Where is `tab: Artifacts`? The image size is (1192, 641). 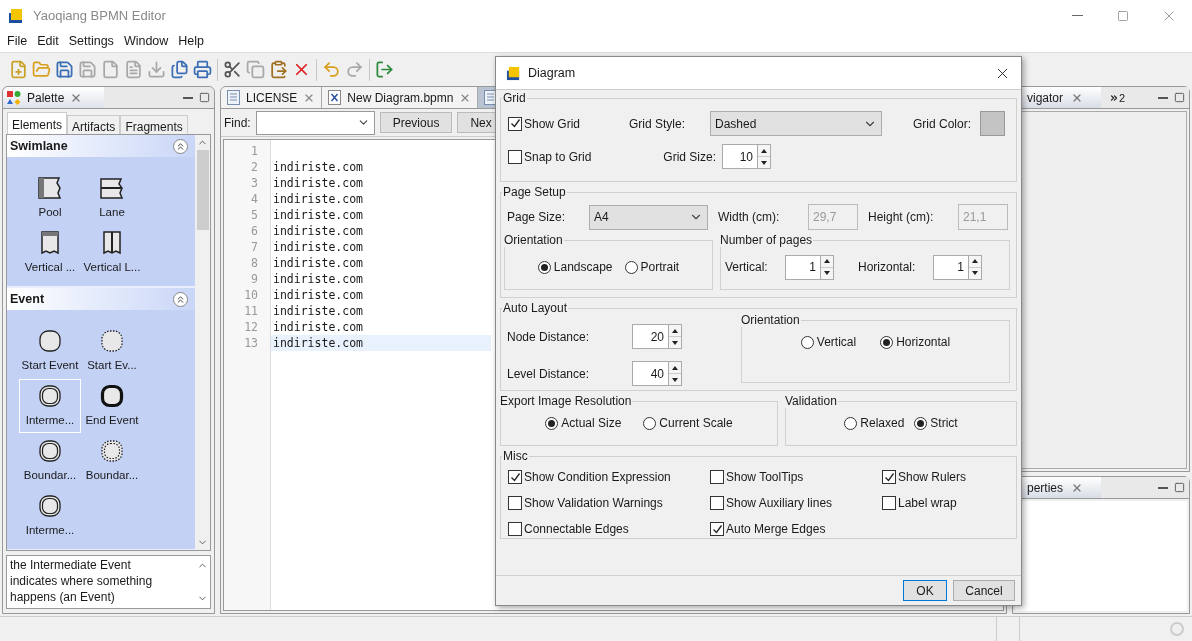 tab: Artifacts is located at coordinates (94, 124).